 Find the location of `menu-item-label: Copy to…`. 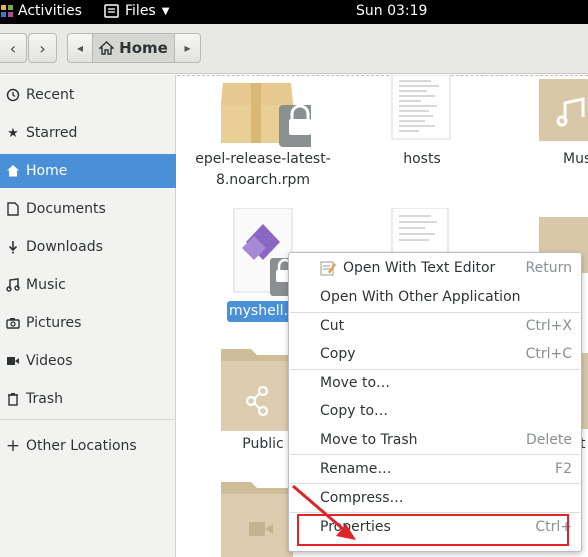

menu-item-label: Copy to… is located at coordinates (354, 411).